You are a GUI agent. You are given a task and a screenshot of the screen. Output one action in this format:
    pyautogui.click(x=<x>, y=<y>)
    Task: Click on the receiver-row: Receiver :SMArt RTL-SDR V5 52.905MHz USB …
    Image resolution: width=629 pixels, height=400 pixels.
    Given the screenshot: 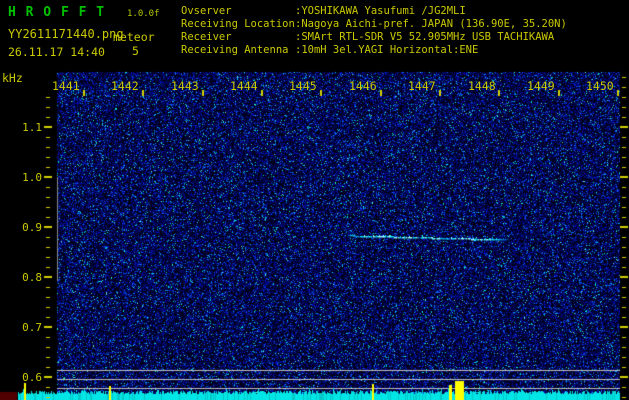 What is the action you would take?
    pyautogui.click(x=374, y=37)
    